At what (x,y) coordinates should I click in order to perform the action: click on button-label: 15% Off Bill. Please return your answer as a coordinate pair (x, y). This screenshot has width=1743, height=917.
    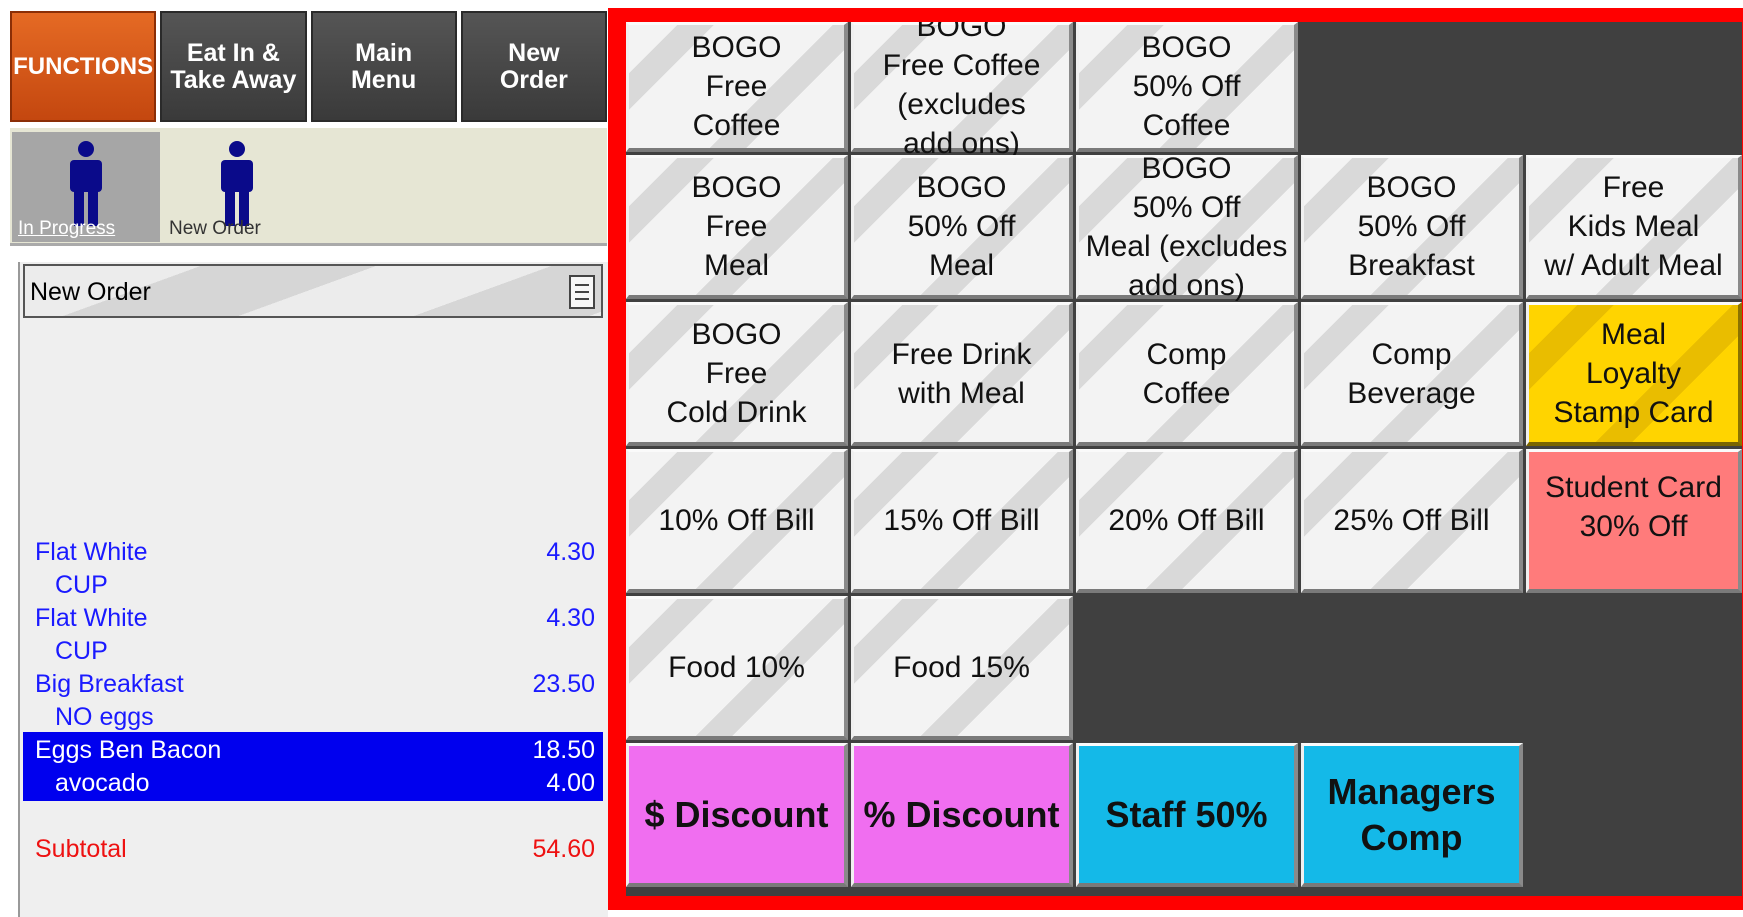
    Looking at the image, I should click on (961, 520).